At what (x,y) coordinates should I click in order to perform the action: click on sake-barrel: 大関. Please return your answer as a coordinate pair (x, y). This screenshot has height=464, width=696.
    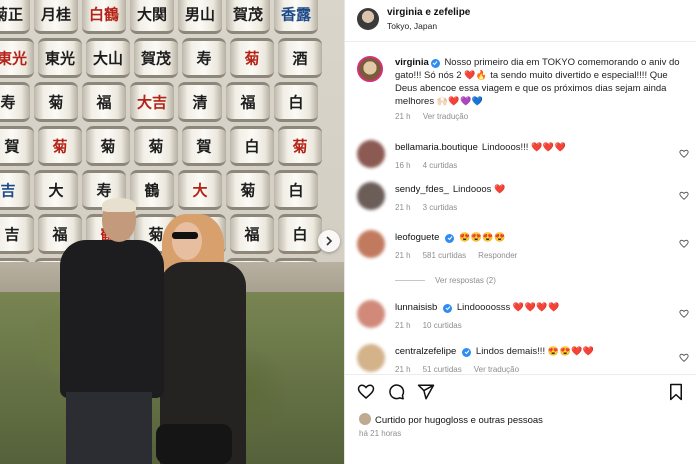
    Looking at the image, I should click on (152, 17).